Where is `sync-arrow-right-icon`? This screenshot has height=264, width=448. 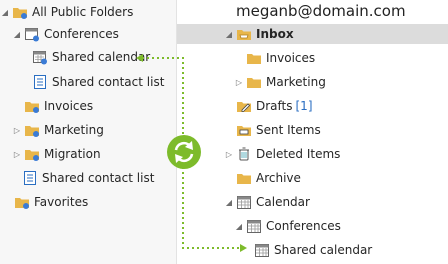
sync-arrow-right-icon is located at coordinates (243, 248).